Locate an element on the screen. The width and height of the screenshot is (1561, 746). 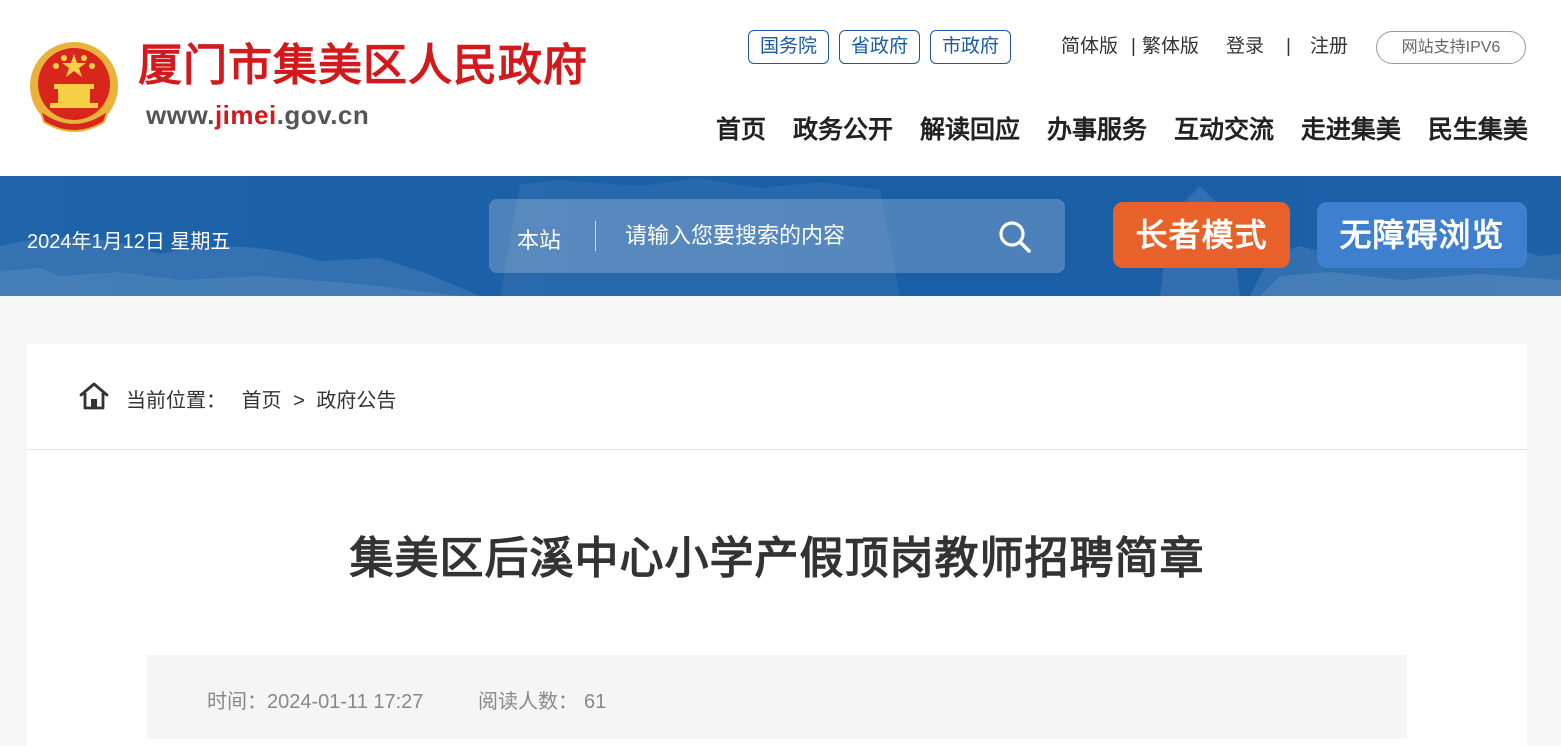
nav-item-open-gov: 政务公开 is located at coordinates (843, 128).